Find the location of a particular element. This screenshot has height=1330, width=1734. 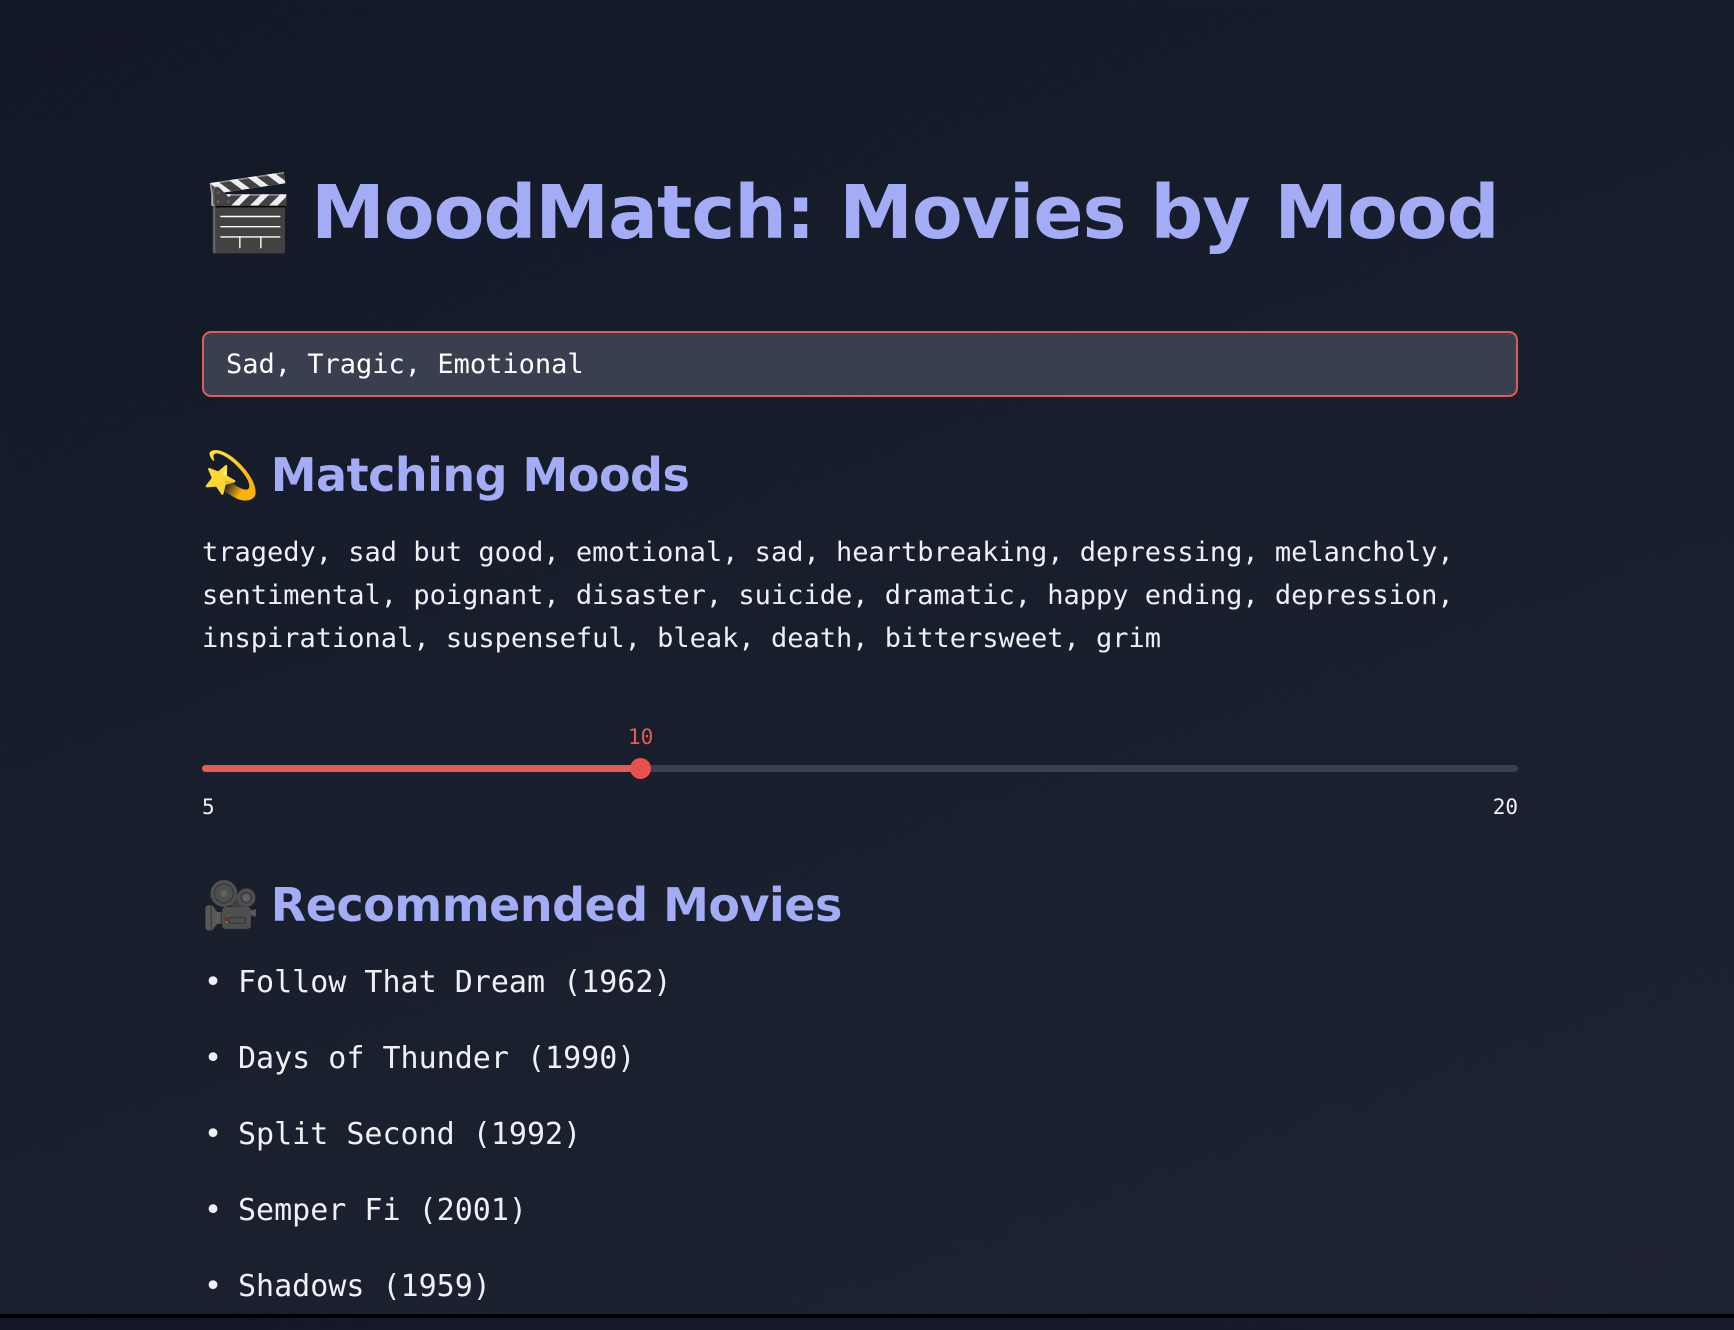

movie-title: Split Second (1992) is located at coordinates (410, 1134).